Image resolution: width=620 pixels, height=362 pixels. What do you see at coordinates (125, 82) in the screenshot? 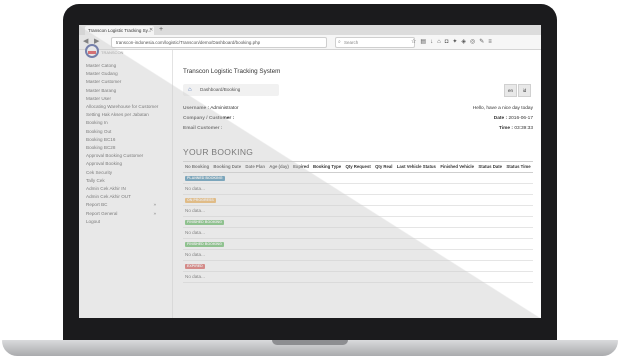
I see `sidebar-item: Master Customer` at bounding box center [125, 82].